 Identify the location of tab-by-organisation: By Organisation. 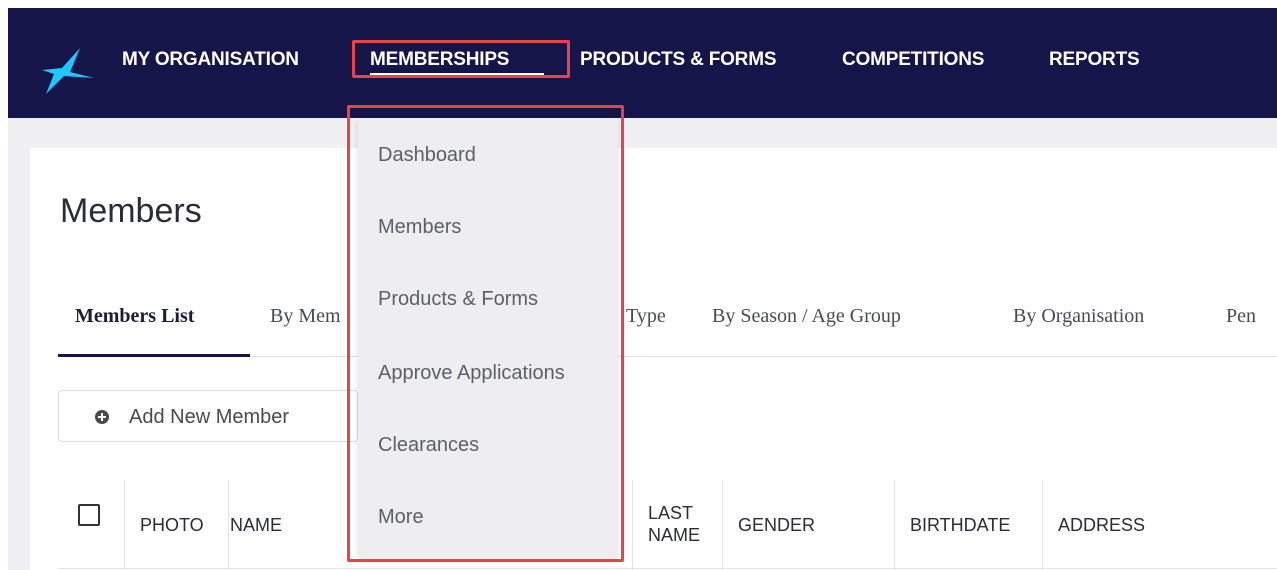
(1078, 316).